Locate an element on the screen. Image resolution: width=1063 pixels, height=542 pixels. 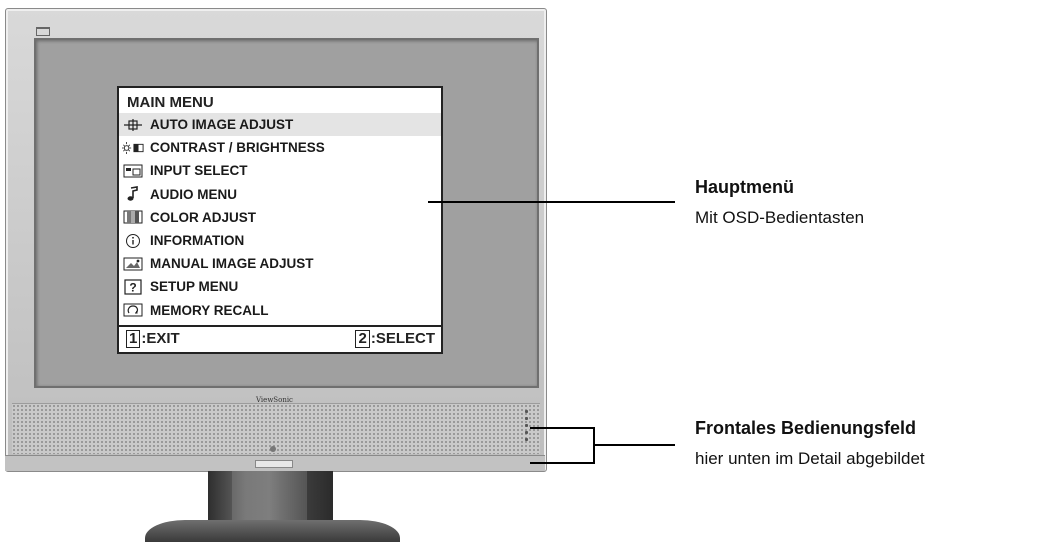
osd-item-manual-image-adjust: MANUAL IMAGE ADJUST is located at coordinates (280, 263).